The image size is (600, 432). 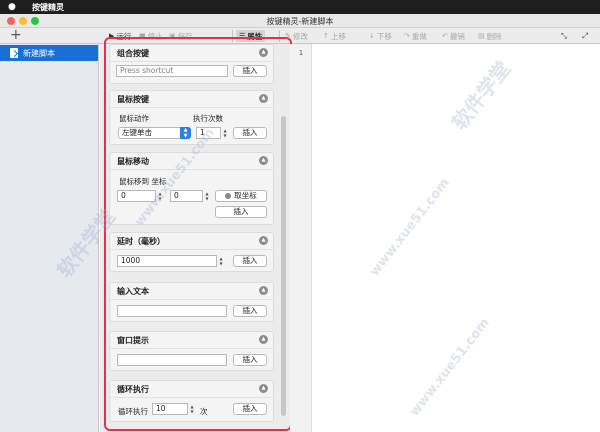 What do you see at coordinates (380, 36) in the screenshot?
I see `move-down-button: ↓ 下移` at bounding box center [380, 36].